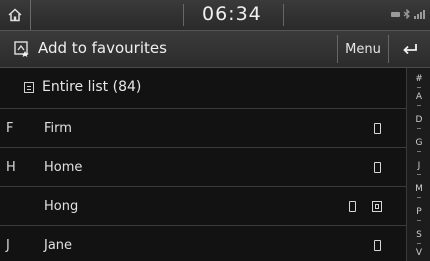 The width and height of the screenshot is (430, 261). I want to click on list-item: H Home, so click(203, 167).